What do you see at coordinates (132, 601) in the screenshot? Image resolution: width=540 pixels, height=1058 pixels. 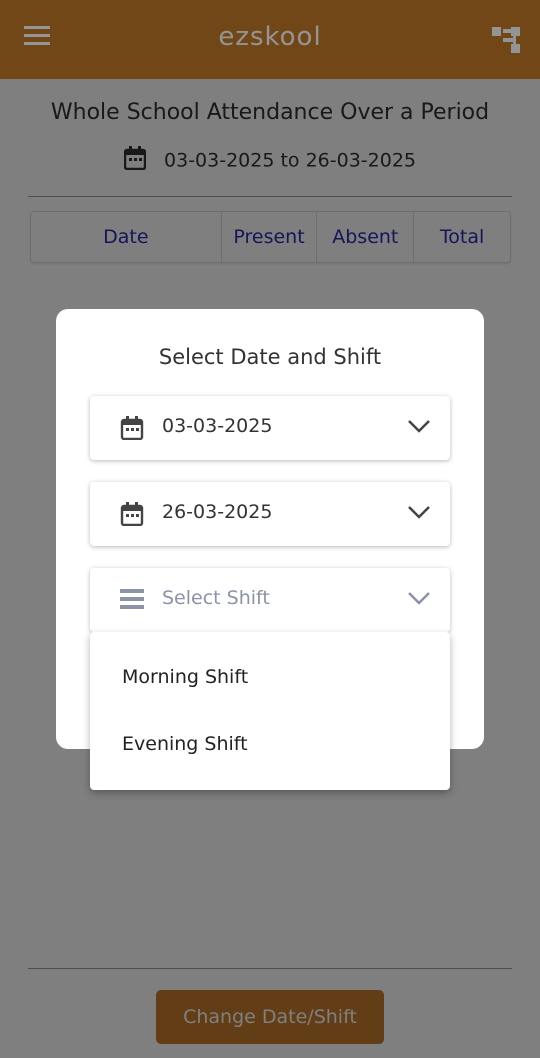 I see `shift-list-icon` at bounding box center [132, 601].